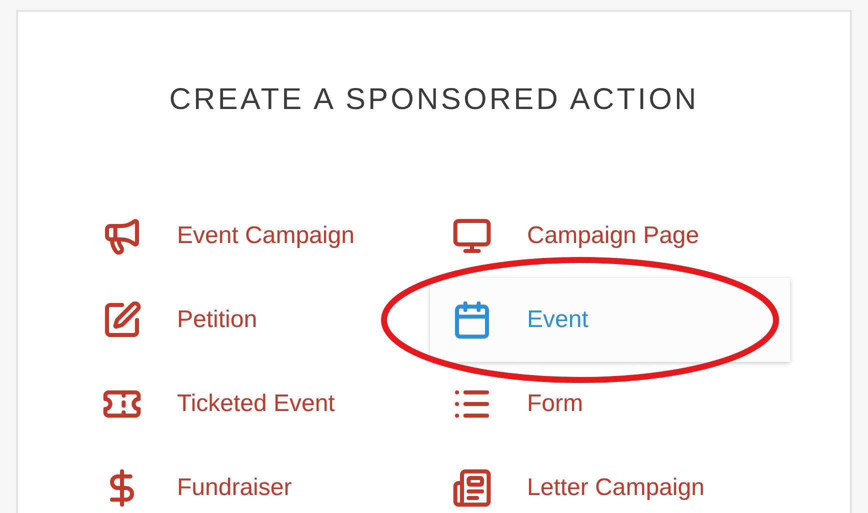 The image size is (868, 513). Describe the element at coordinates (610, 236) in the screenshot. I see `action-link: Campaign Page` at that location.